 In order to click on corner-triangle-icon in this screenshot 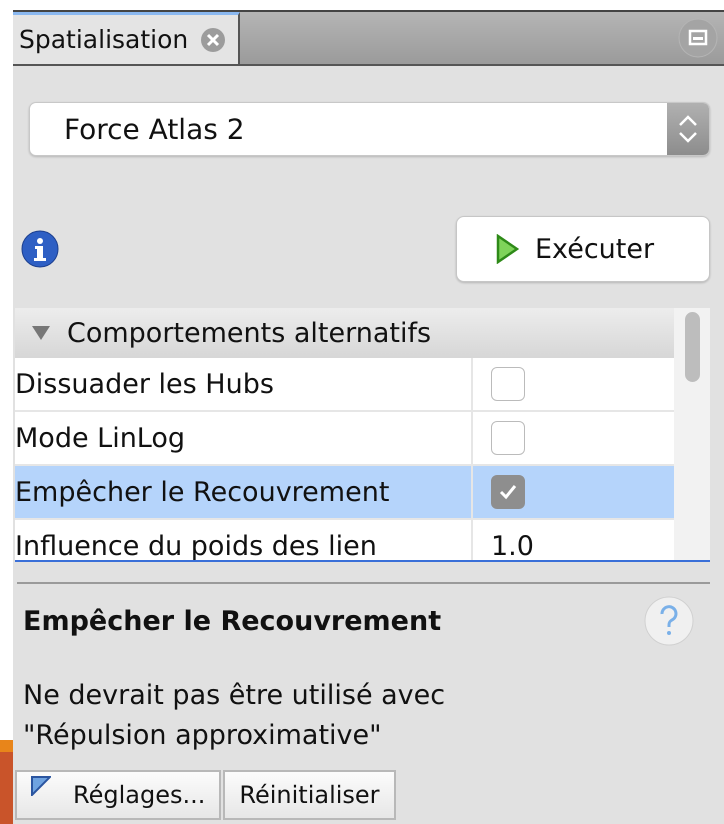, I will do `click(41, 786)`.